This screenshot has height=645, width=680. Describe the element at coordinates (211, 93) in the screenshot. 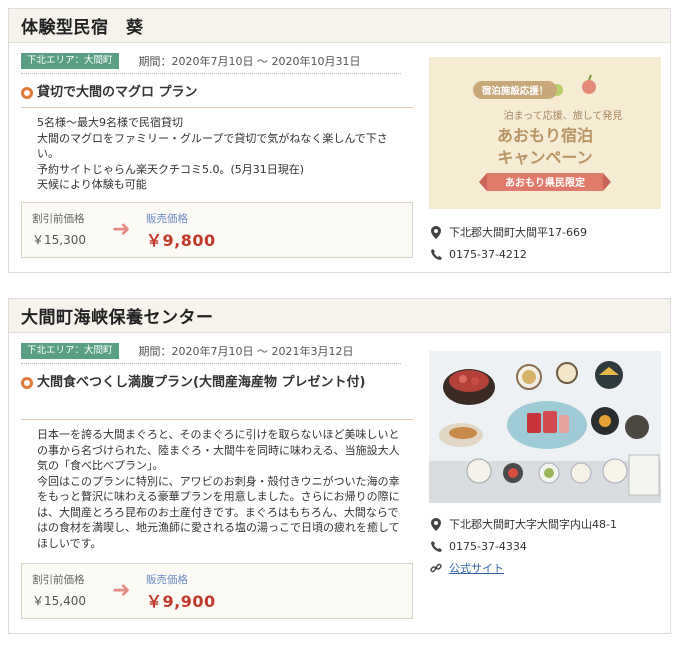

I see `plan-title: 貸切で大間のマグロ プラン` at that location.